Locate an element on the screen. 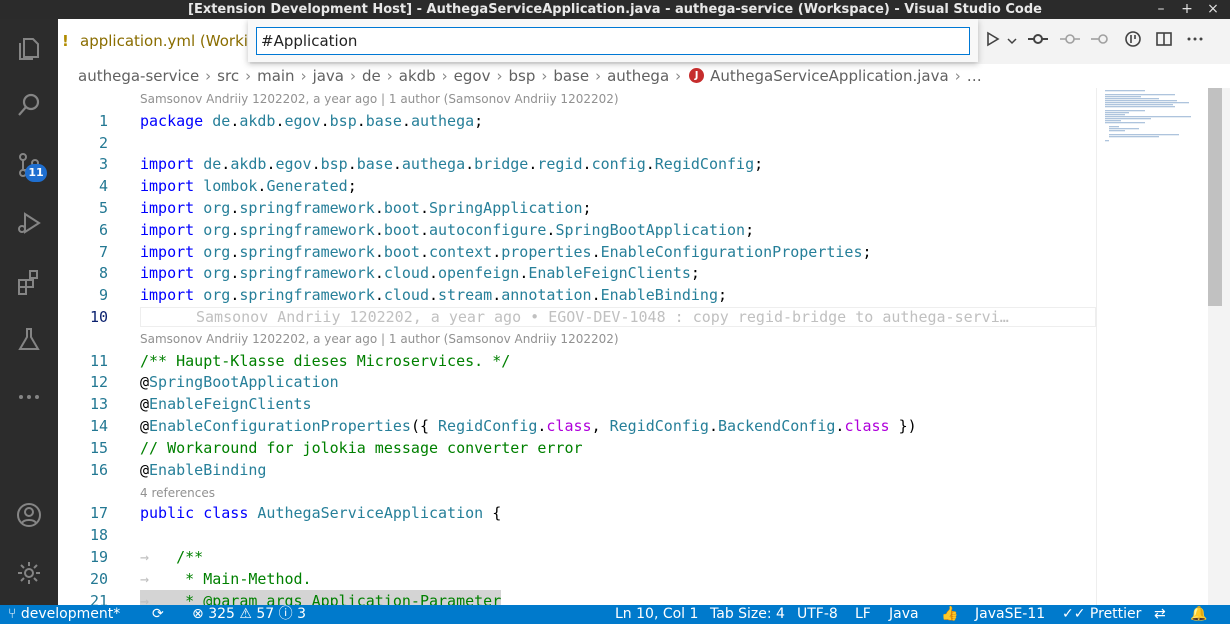  git-commit-icon is located at coordinates (1038, 42).